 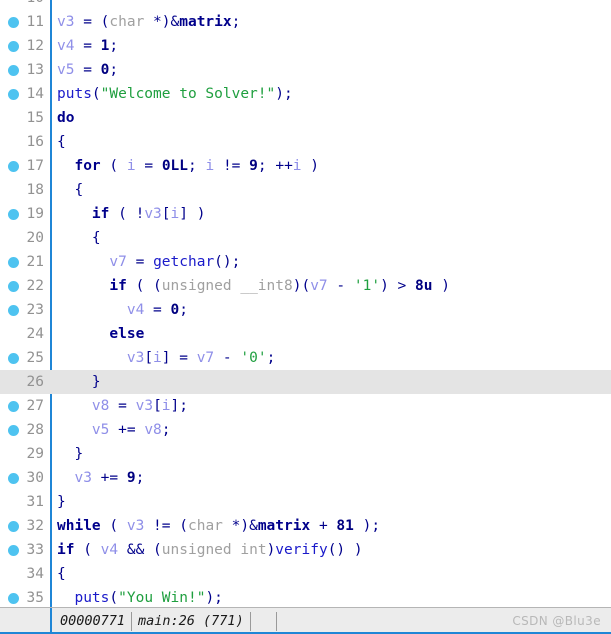 What do you see at coordinates (25, 454) in the screenshot?
I see `line-gutter: 29` at bounding box center [25, 454].